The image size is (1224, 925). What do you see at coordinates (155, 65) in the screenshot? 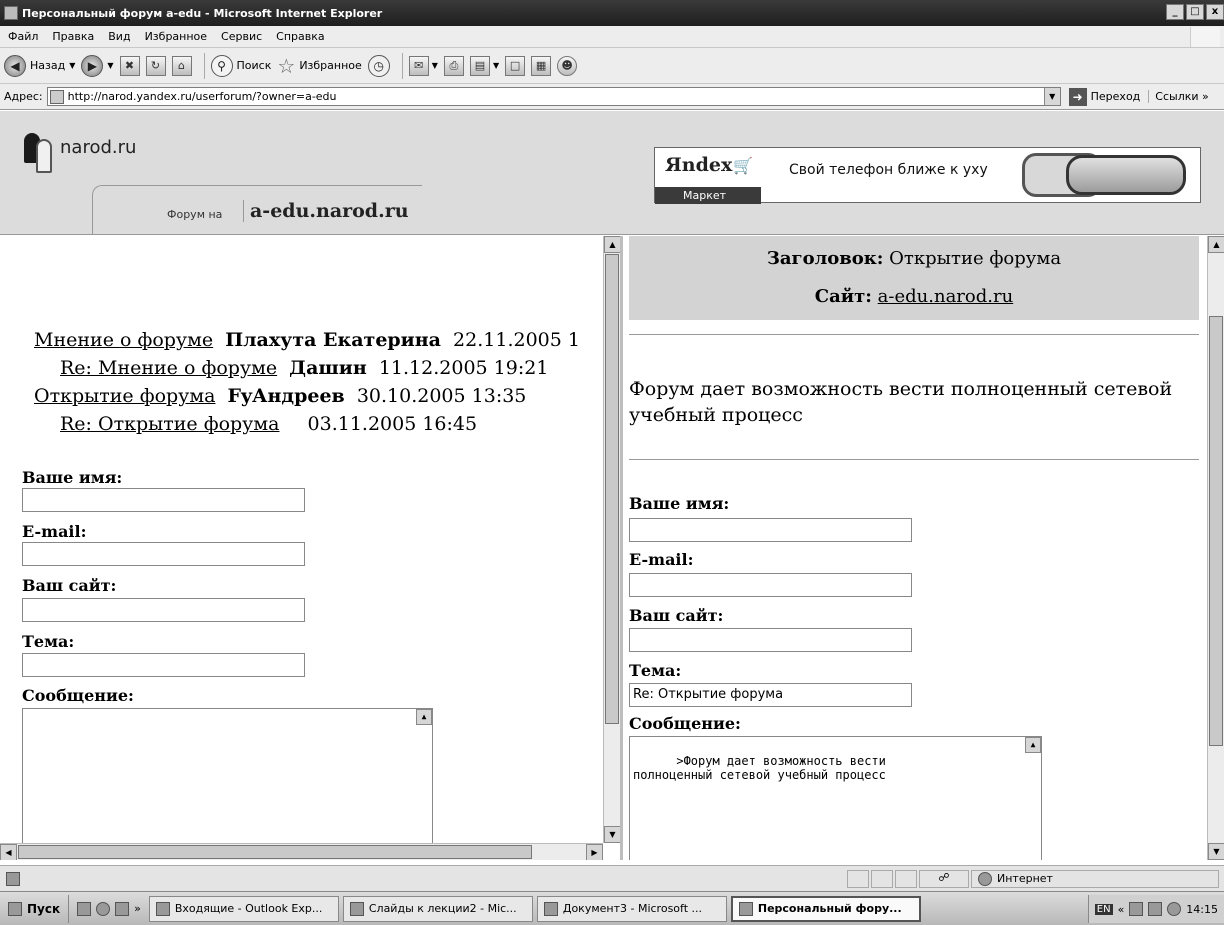
I see `refresh-button: ↻` at bounding box center [155, 65].